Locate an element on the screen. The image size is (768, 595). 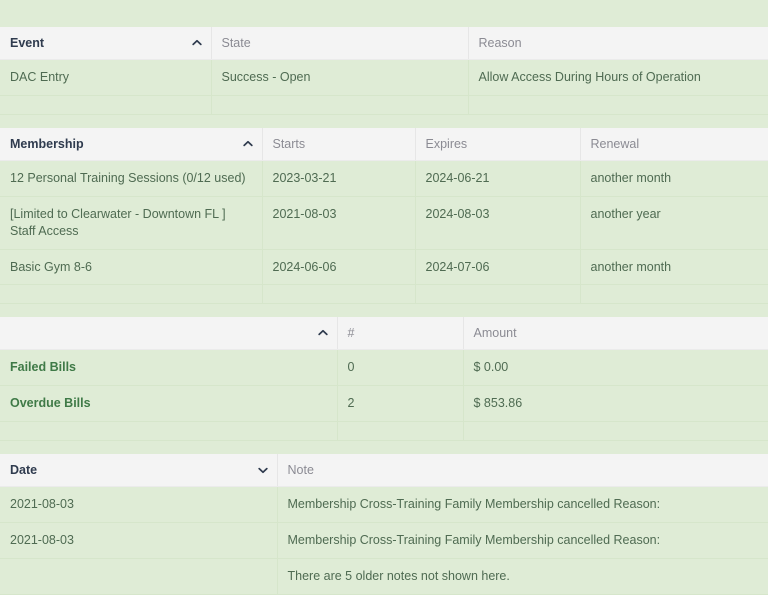
membership-table-header-row: Membership Starts Expires Renewal is located at coordinates (384, 144).